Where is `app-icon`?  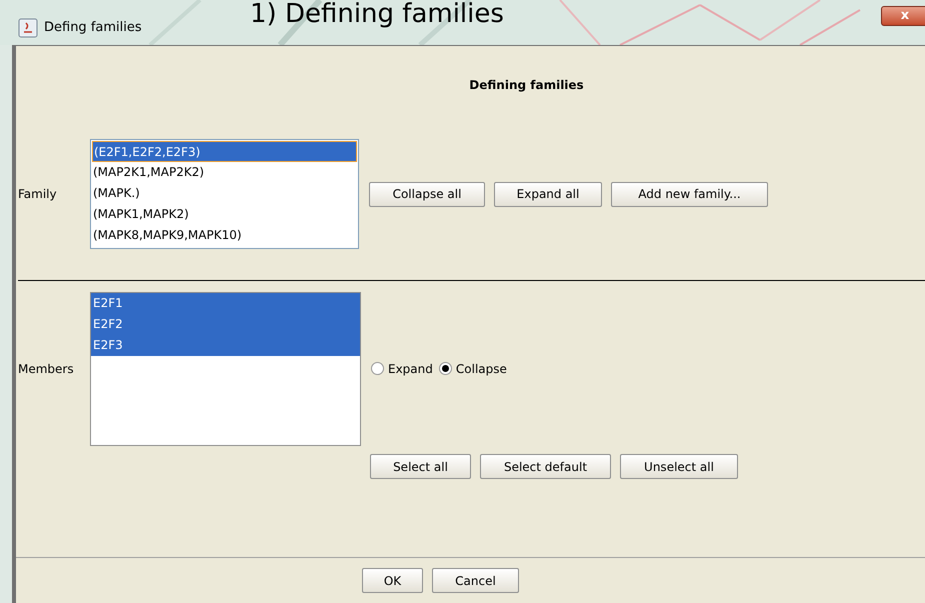
app-icon is located at coordinates (28, 28).